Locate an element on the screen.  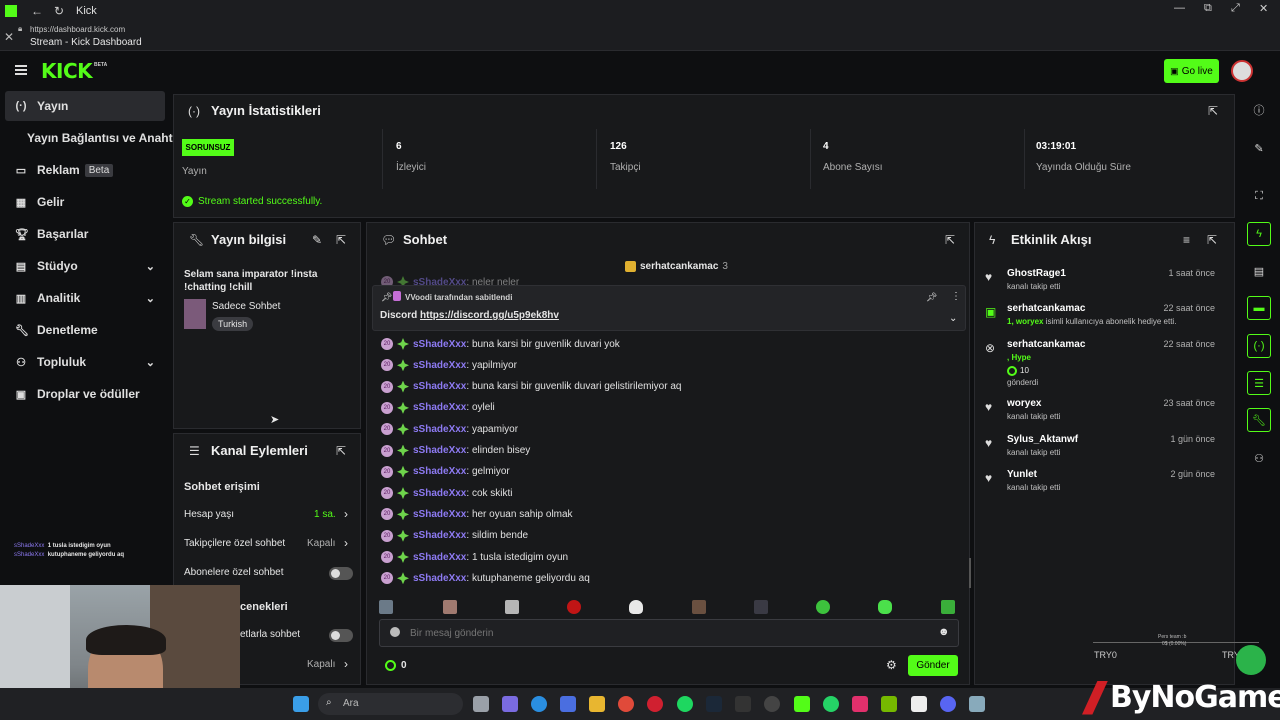
emoji-icon: ☻ is located at coordinates (944, 632).